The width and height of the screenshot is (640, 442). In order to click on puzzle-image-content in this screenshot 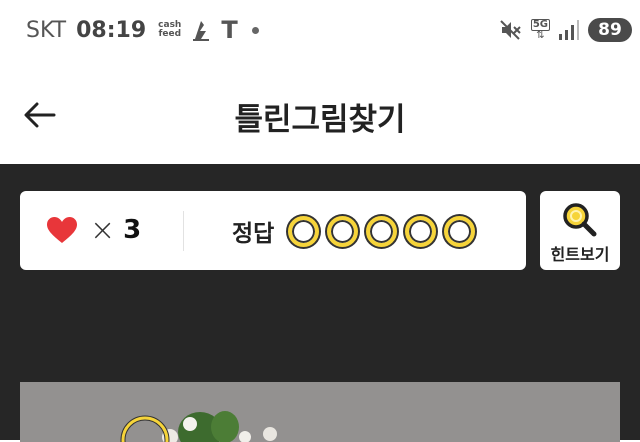, I will do `click(320, 412)`.